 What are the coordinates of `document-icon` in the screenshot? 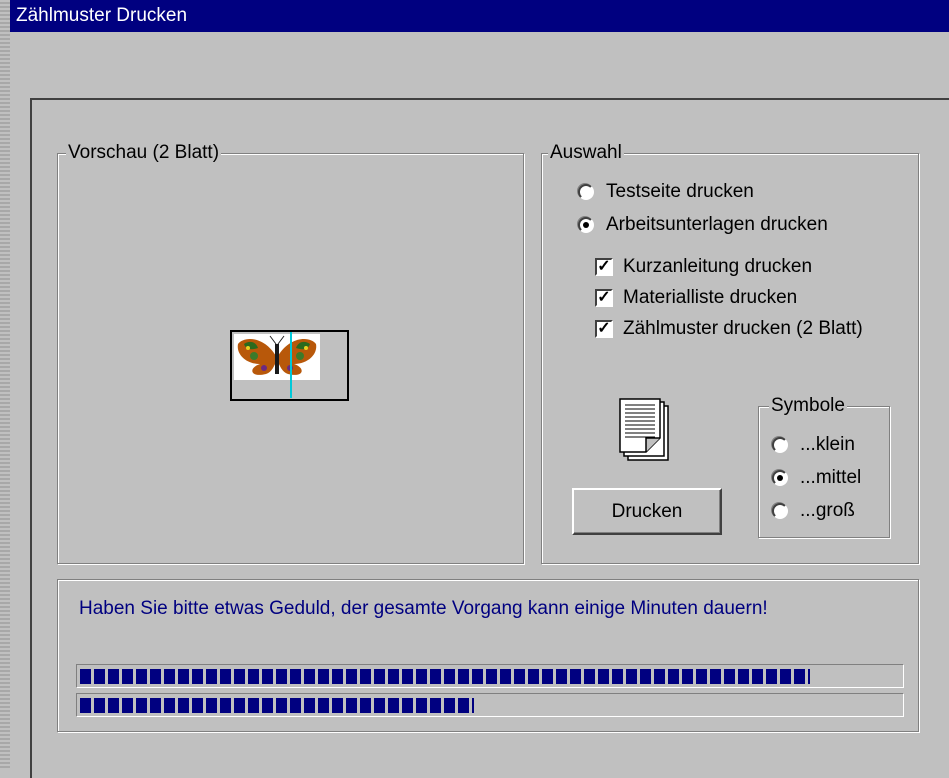 It's located at (644, 429).